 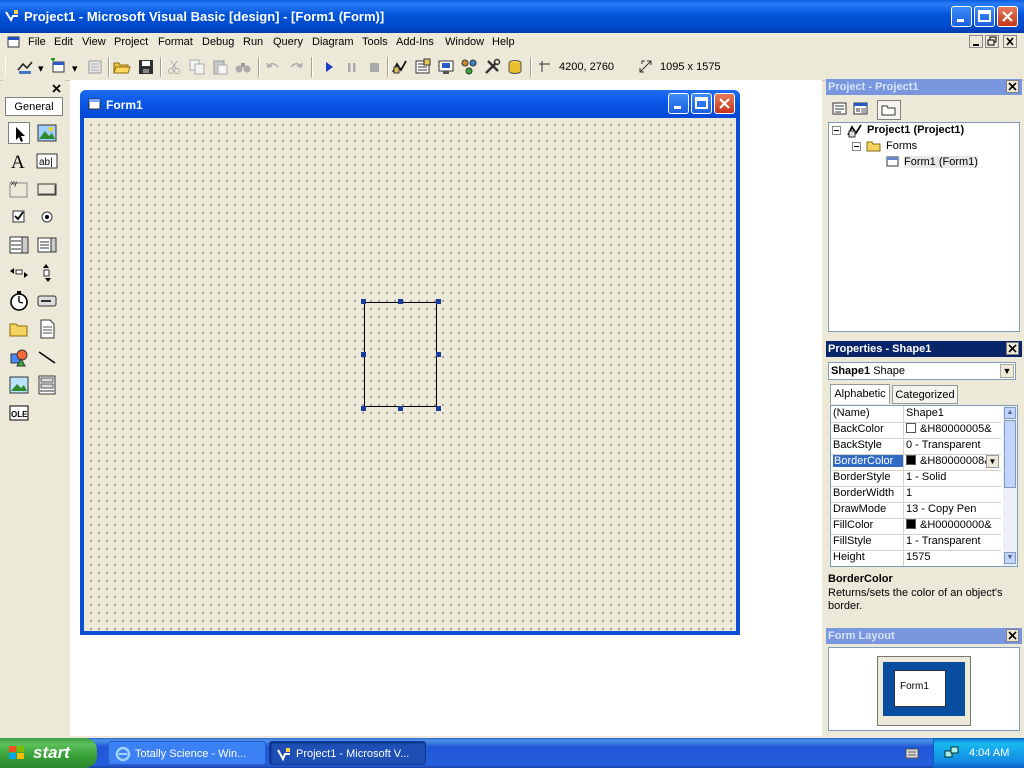 I want to click on property-row: BorderStyle 1 - Solid, so click(x=916, y=478).